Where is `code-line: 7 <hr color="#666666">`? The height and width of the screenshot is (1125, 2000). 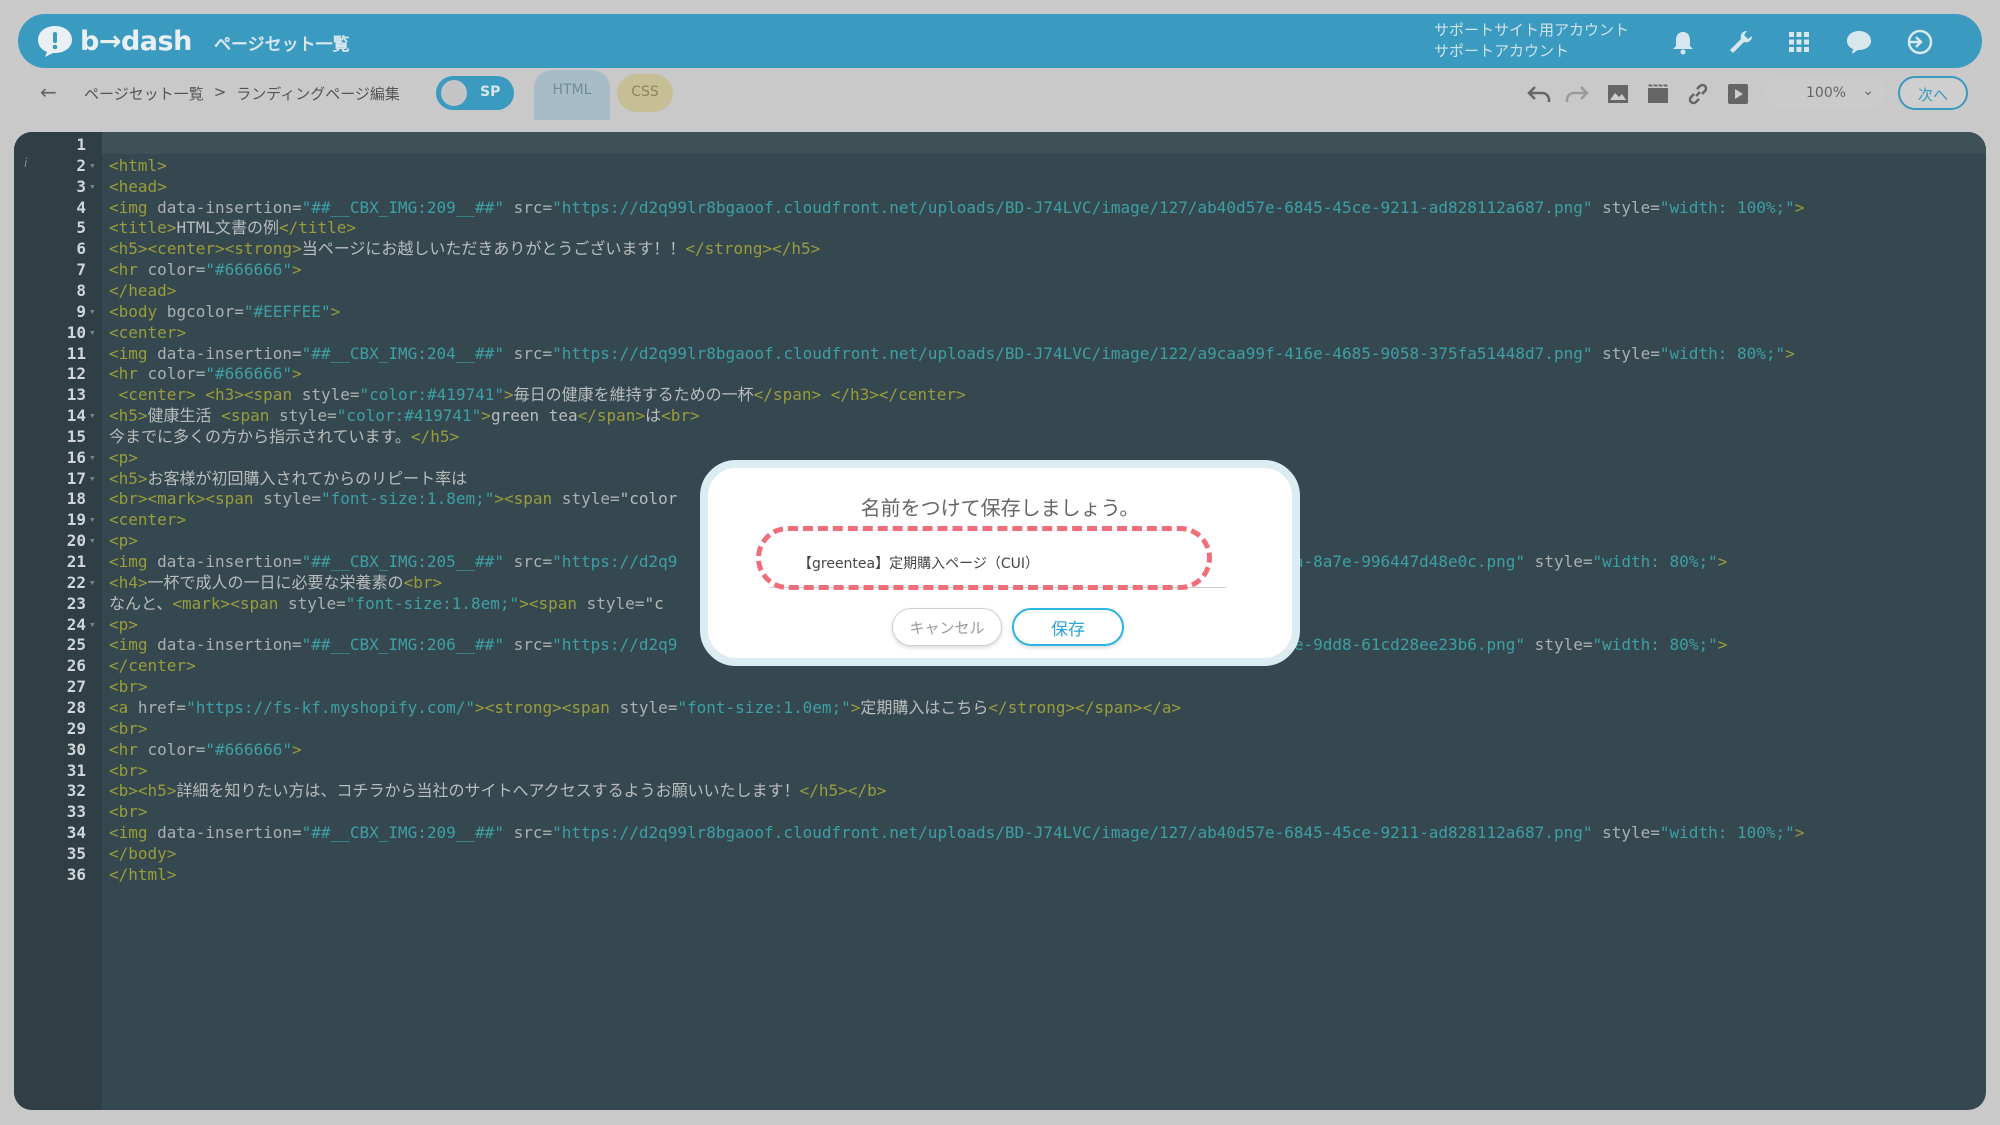 code-line: 7 <hr color="#666666"> is located at coordinates (999, 269).